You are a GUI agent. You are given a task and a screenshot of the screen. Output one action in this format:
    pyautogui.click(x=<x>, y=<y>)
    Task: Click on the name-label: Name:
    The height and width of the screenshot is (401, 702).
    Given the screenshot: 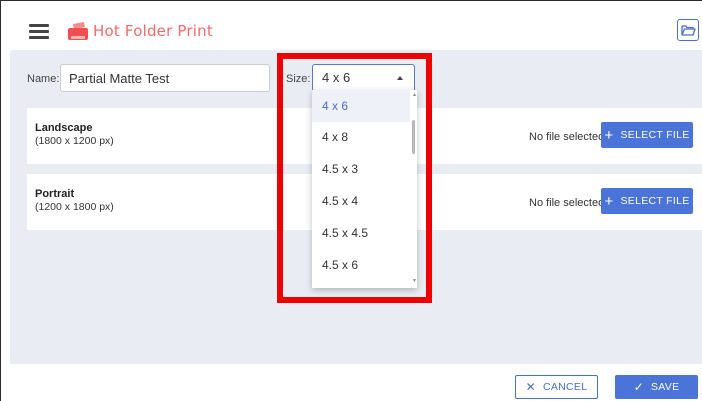 What is the action you would take?
    pyautogui.click(x=43, y=79)
    